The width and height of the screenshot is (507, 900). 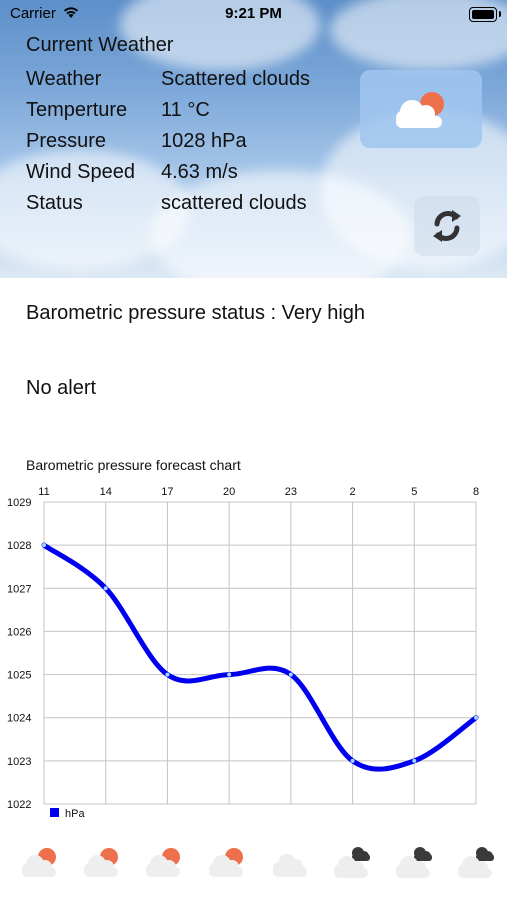 What do you see at coordinates (54, 812) in the screenshot?
I see `legend-swatch` at bounding box center [54, 812].